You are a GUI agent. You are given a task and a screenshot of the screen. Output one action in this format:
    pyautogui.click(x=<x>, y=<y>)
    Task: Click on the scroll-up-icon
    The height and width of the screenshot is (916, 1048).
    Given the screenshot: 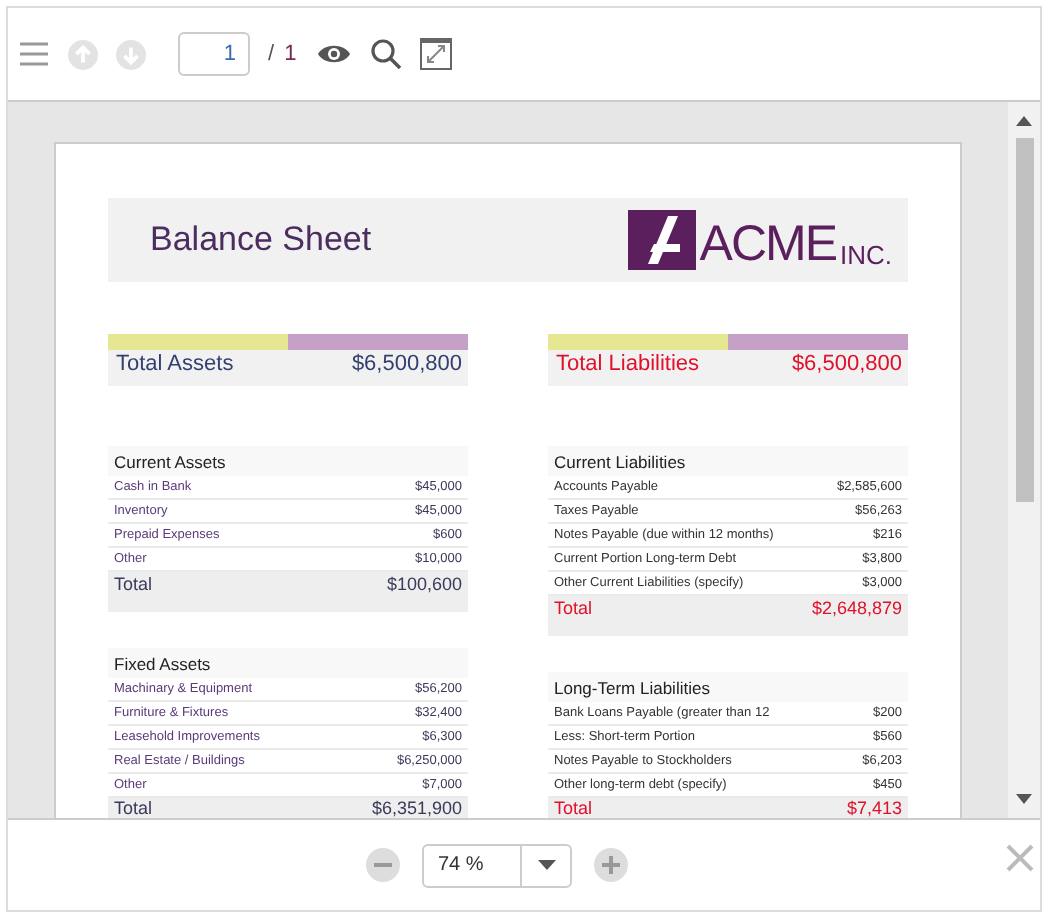 What is the action you would take?
    pyautogui.click(x=1024, y=120)
    